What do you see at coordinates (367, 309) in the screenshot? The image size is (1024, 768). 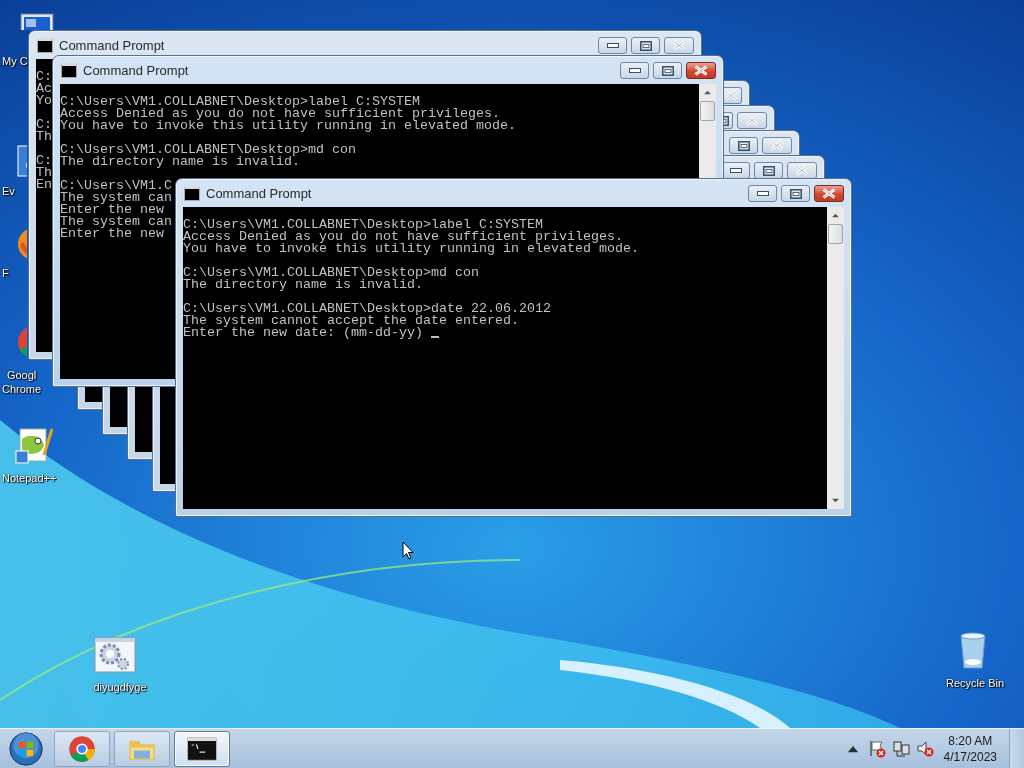 I see `console-text: C:\Users\VM1.COLLABNET\Desktop>date 22.06.2012` at bounding box center [367, 309].